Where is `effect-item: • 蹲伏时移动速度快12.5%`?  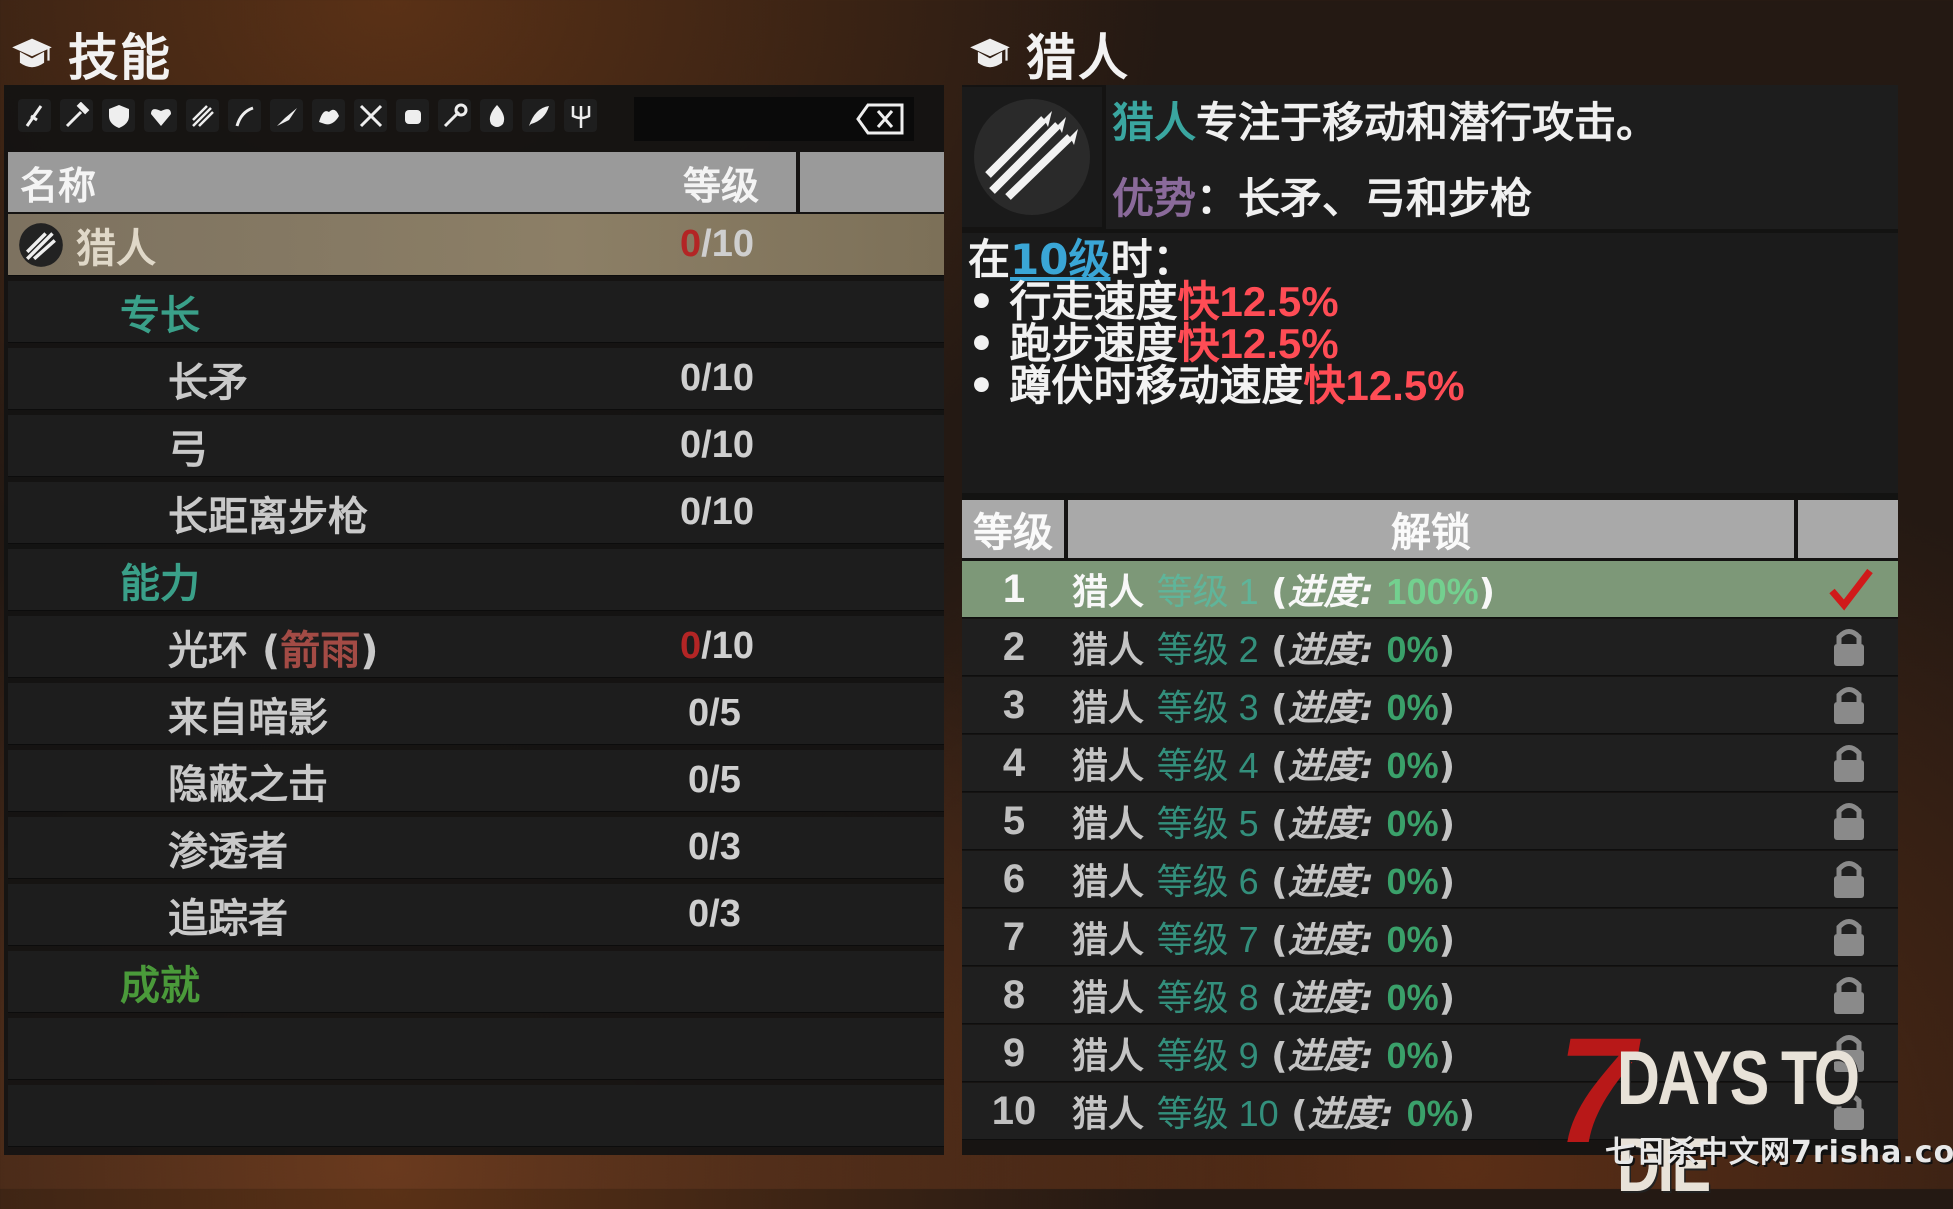
effect-item: • 蹲伏时移动速度快12.5% is located at coordinates (1216, 385).